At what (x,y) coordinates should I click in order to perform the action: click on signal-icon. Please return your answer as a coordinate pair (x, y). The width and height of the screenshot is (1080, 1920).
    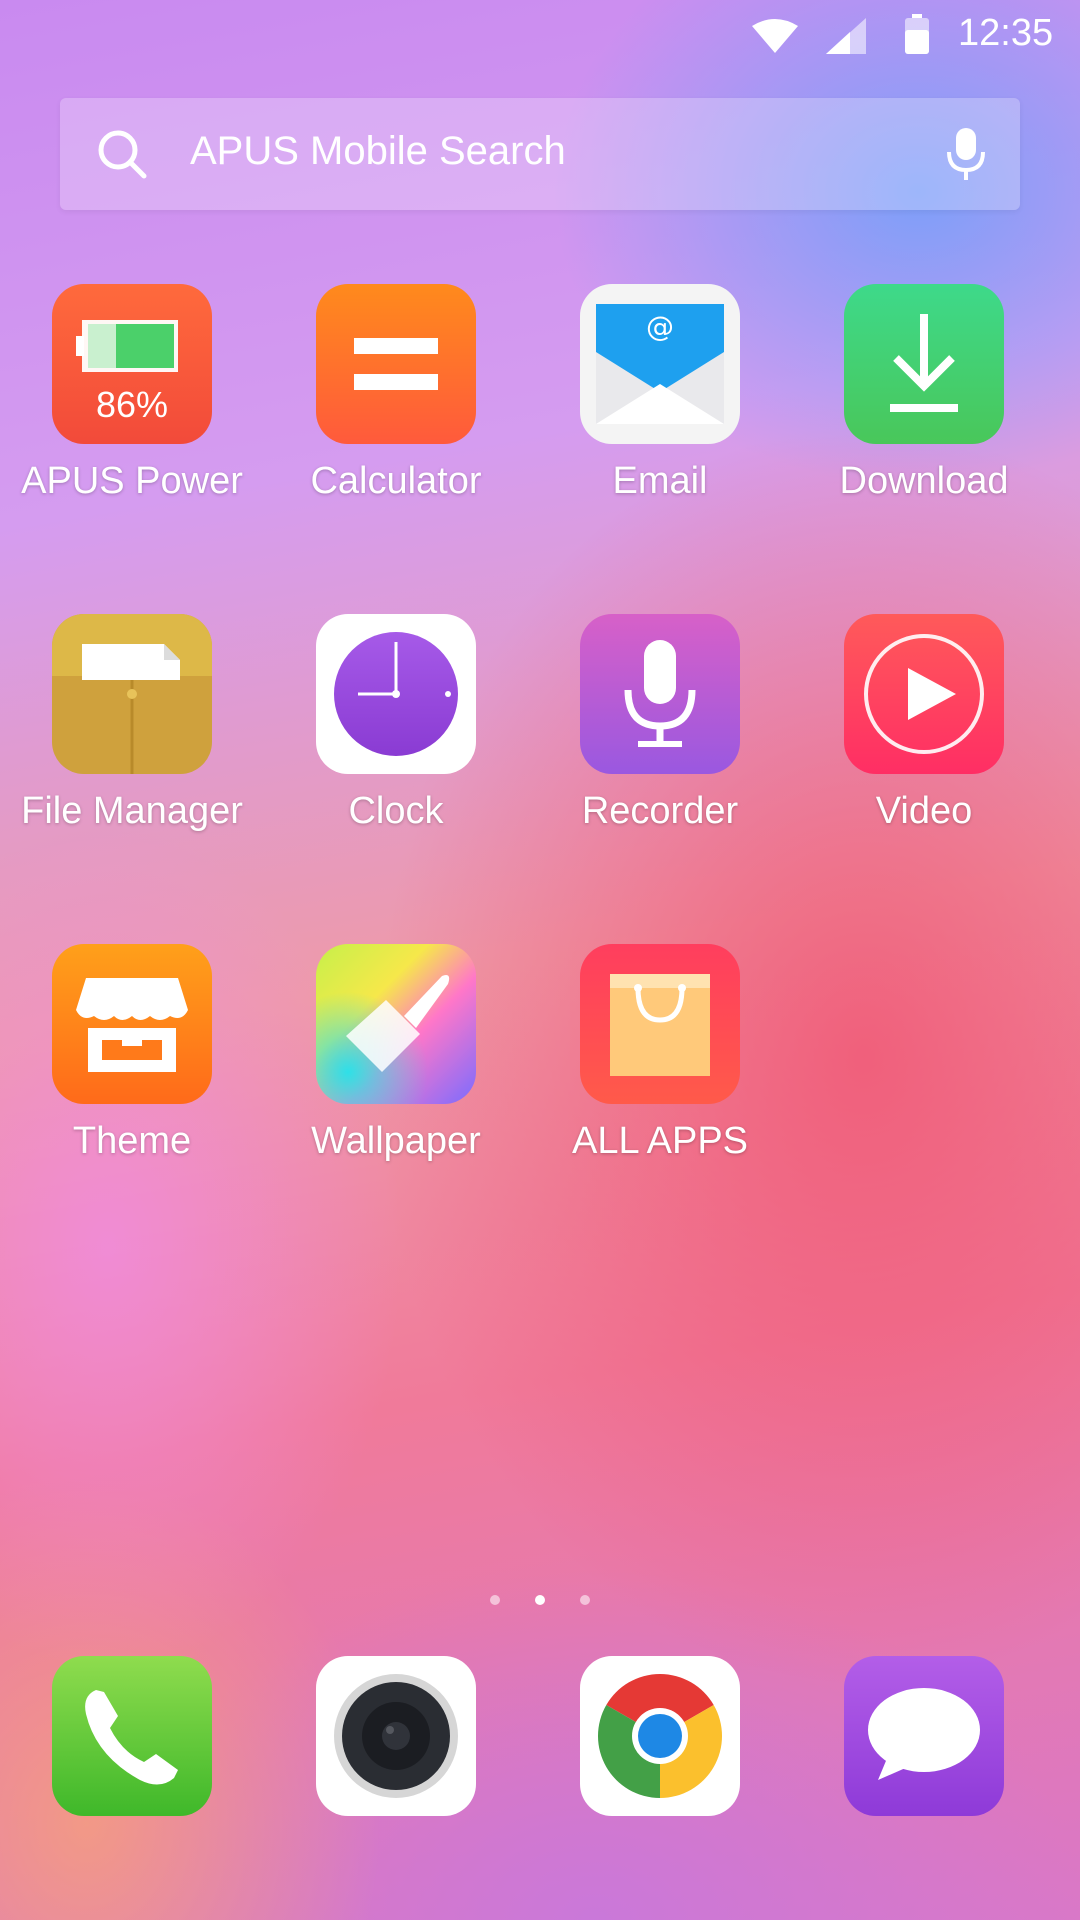
    Looking at the image, I should click on (846, 36).